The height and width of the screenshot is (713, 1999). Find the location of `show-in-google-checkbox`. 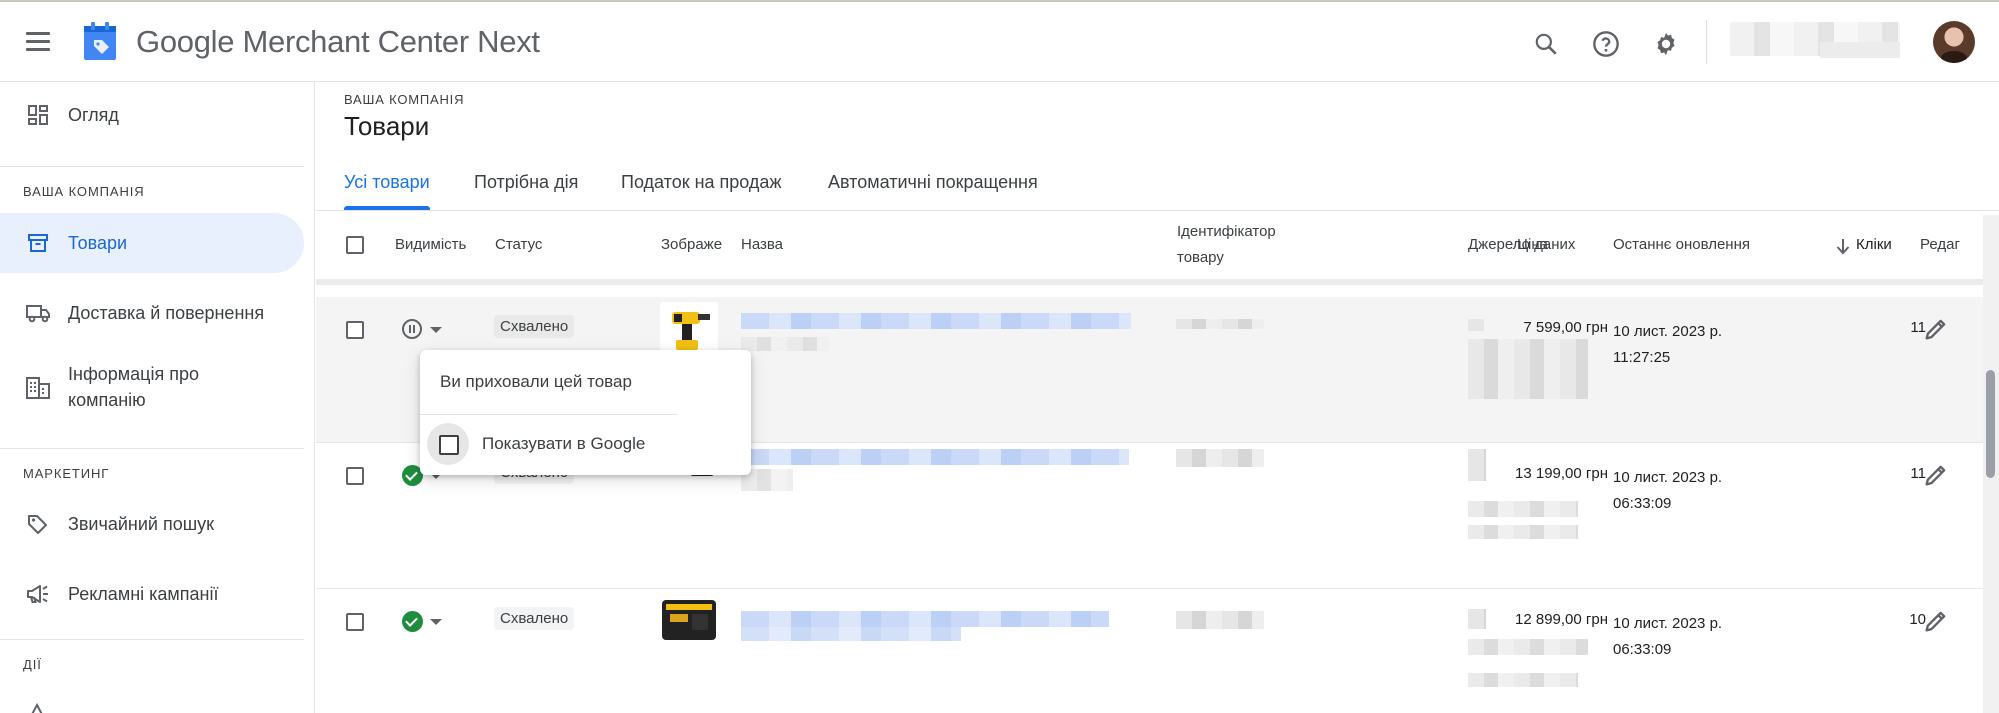

show-in-google-checkbox is located at coordinates (449, 445).